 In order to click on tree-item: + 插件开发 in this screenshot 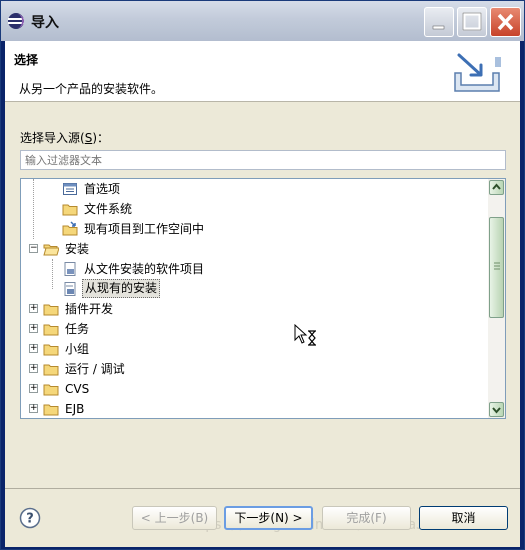, I will do `click(255, 309)`.